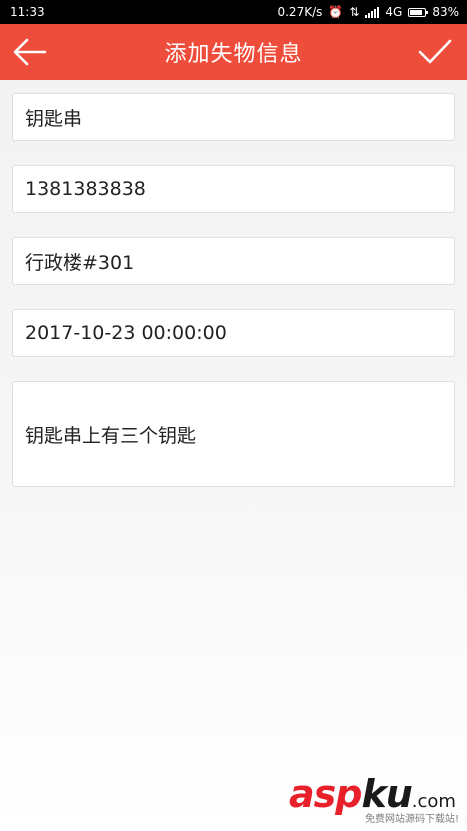  I want to click on app-bar: 添加失物信息, so click(233, 52).